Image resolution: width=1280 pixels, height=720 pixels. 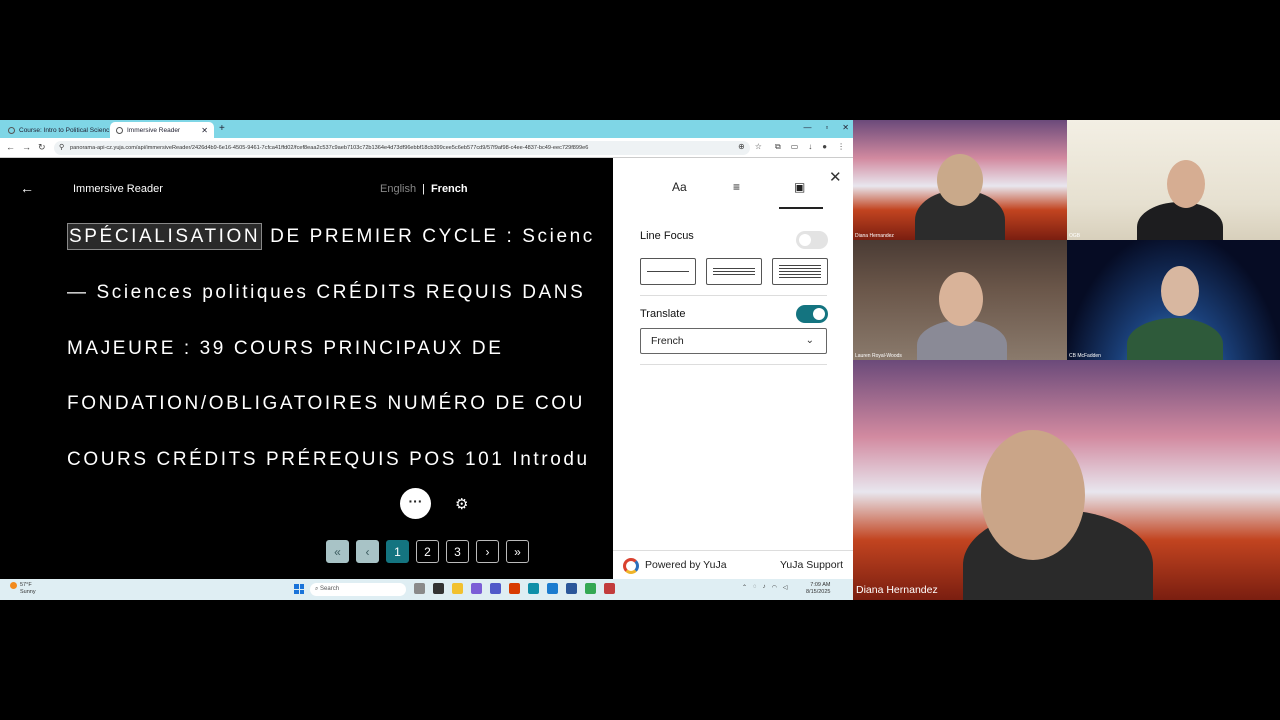 What do you see at coordinates (733, 341) in the screenshot?
I see `translate-language-select: French ⌄` at bounding box center [733, 341].